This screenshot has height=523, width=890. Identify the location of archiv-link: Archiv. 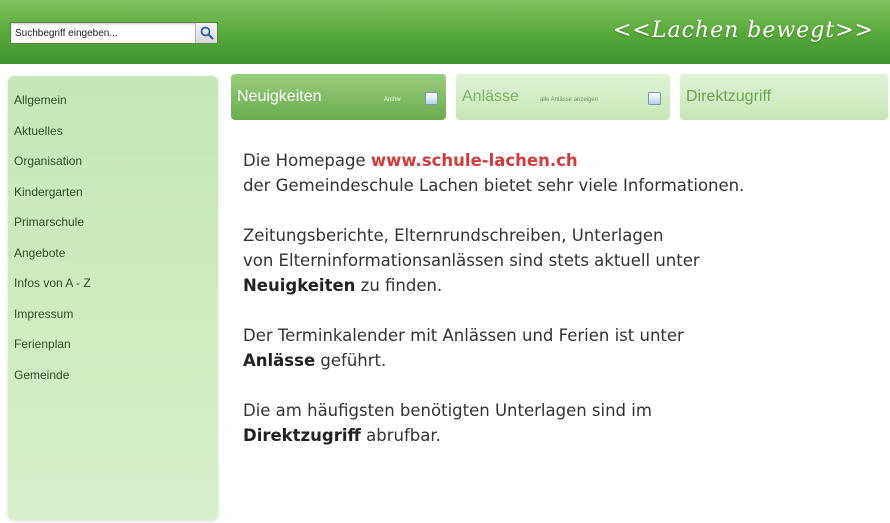
(392, 100).